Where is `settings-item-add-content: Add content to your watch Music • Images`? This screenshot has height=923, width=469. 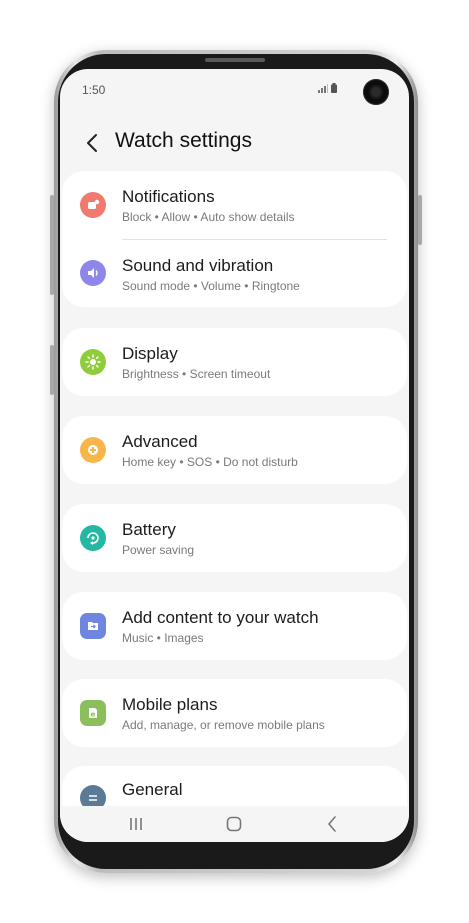
settings-item-add-content: Add content to your watch Music • Images is located at coordinates (234, 623).